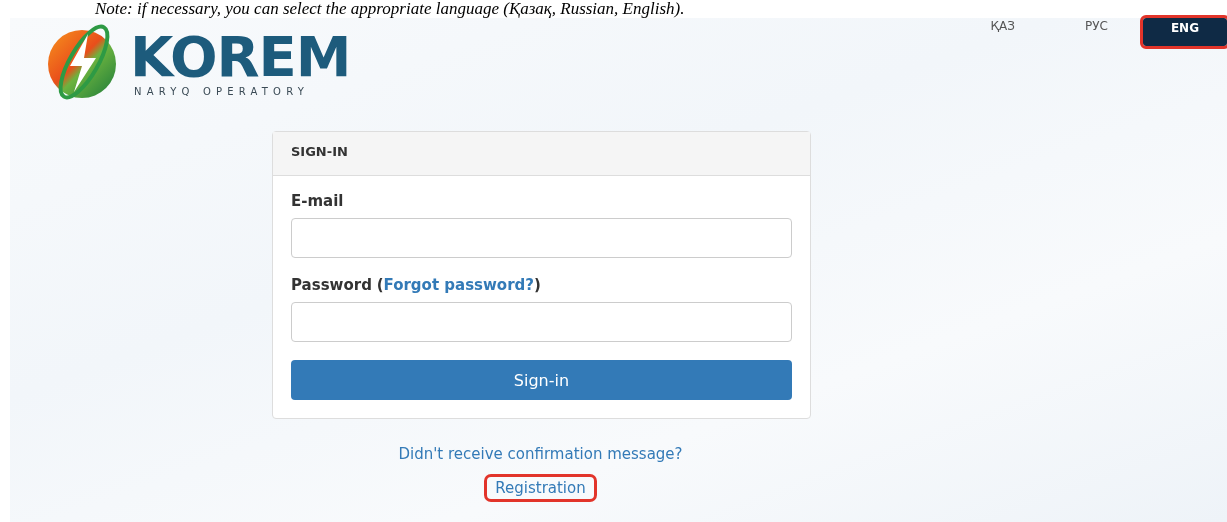  What do you see at coordinates (540, 454) in the screenshot?
I see `text-link: Didn't receive confirmation message?` at bounding box center [540, 454].